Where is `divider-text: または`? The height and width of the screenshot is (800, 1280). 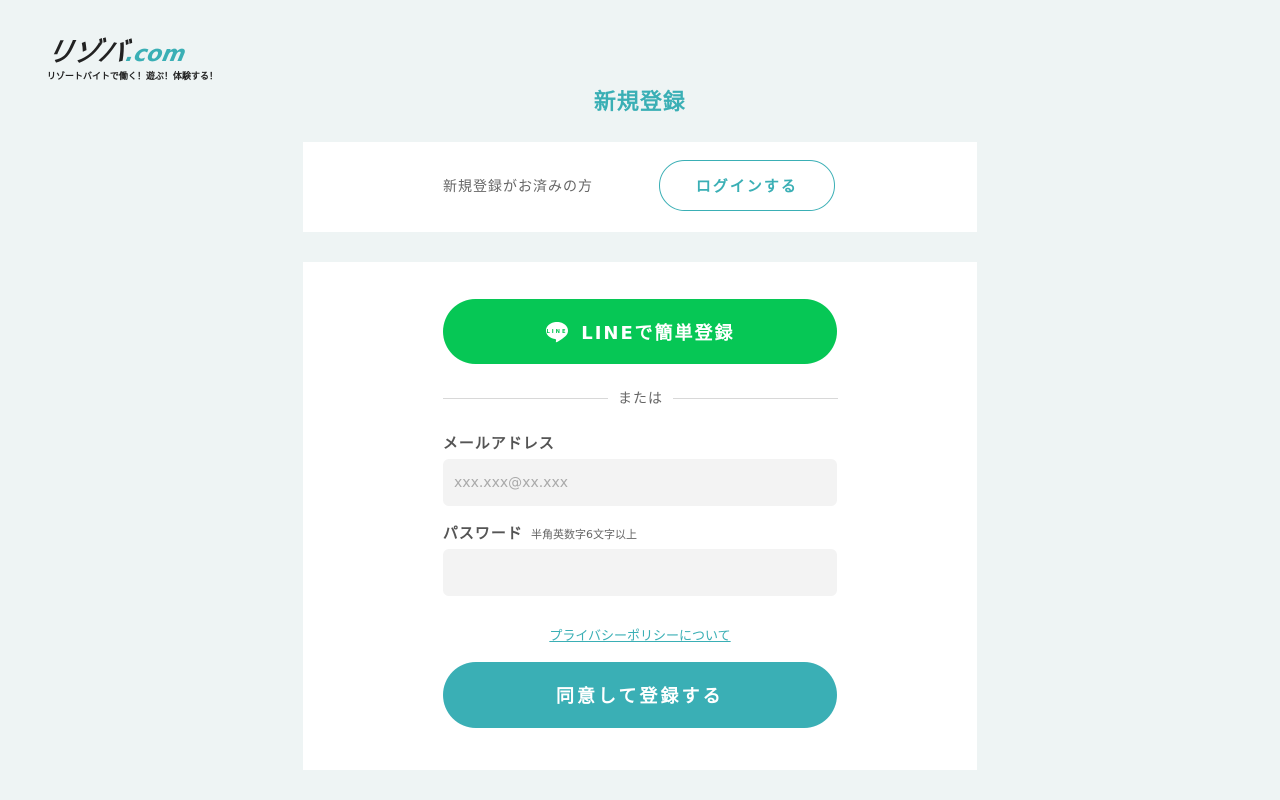
divider-text: または is located at coordinates (640, 399).